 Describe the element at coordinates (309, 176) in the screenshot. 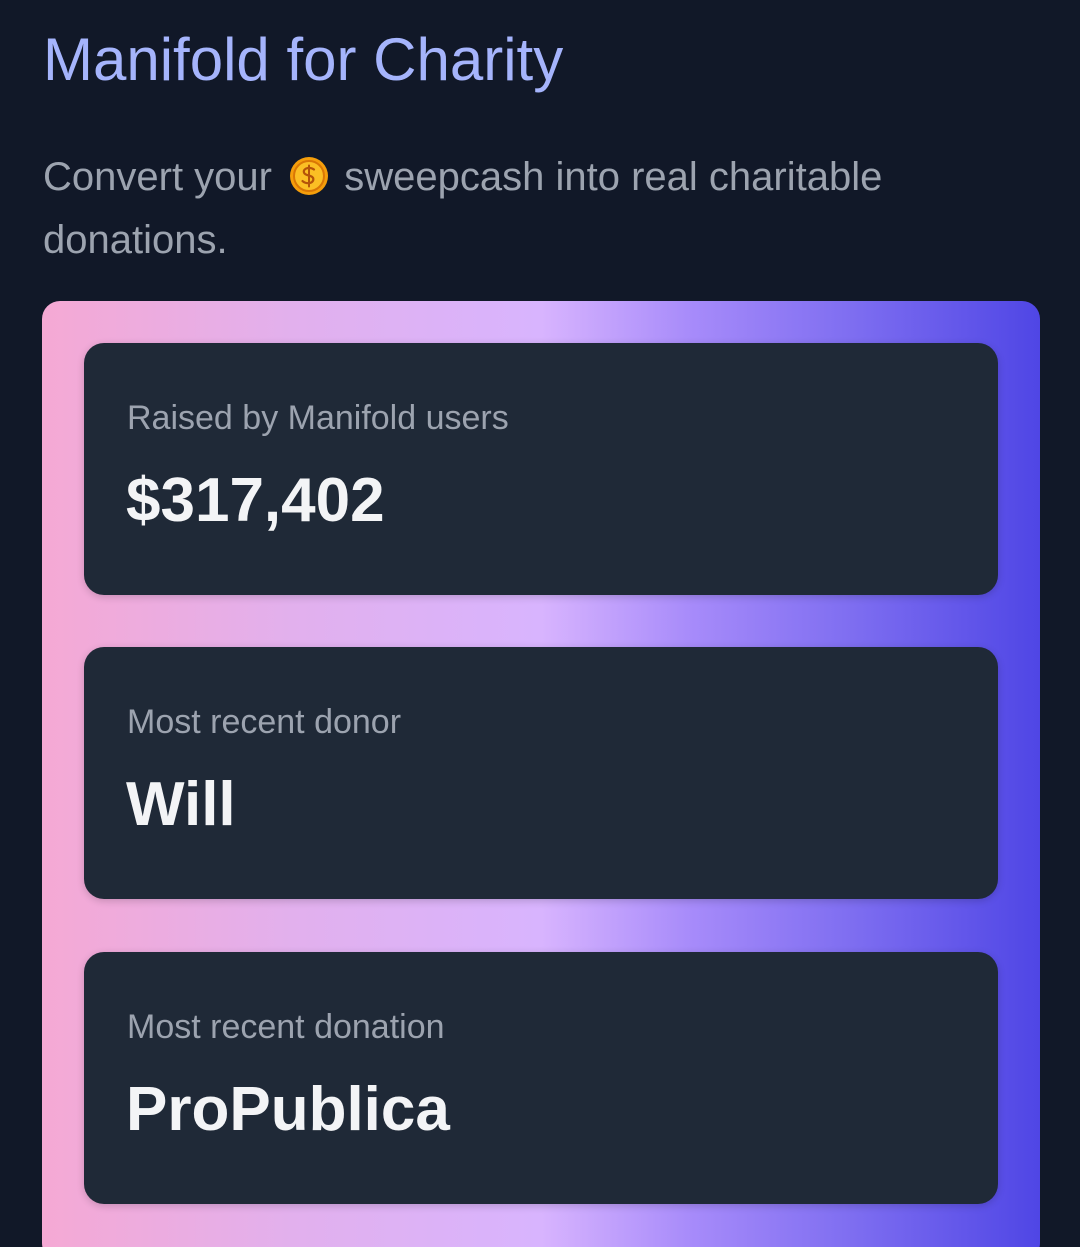

I see `sweepcash-coin-icon` at that location.